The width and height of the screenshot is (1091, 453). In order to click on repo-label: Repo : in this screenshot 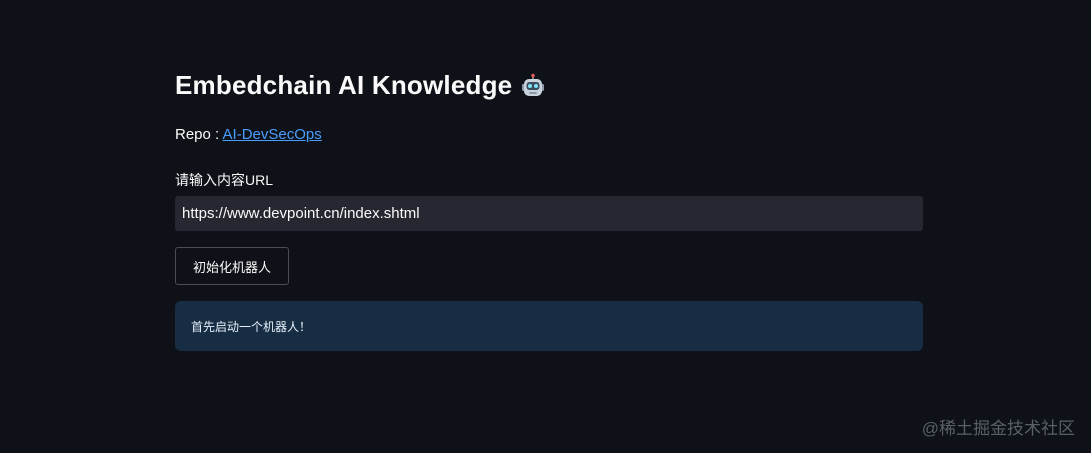, I will do `click(199, 134)`.